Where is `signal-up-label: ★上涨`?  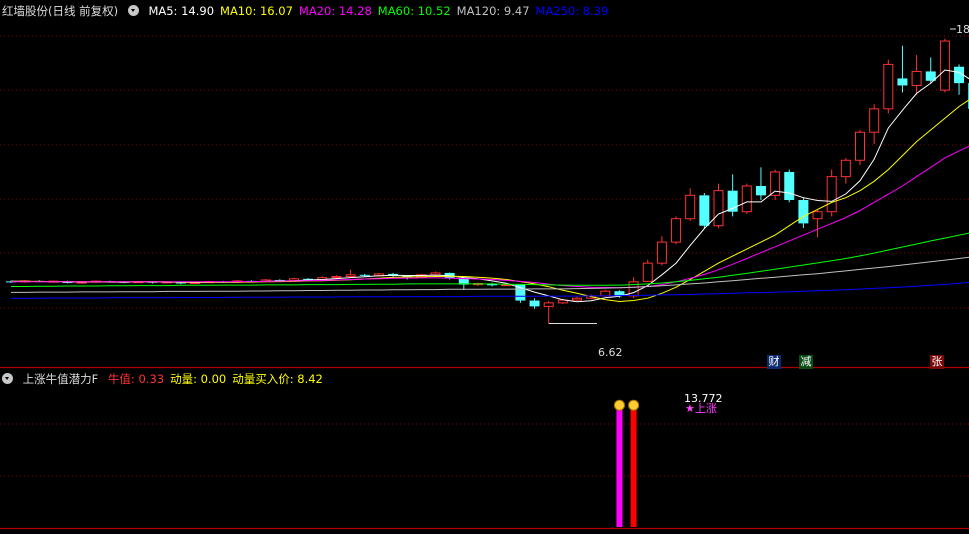 signal-up-label: ★上涨 is located at coordinates (701, 408).